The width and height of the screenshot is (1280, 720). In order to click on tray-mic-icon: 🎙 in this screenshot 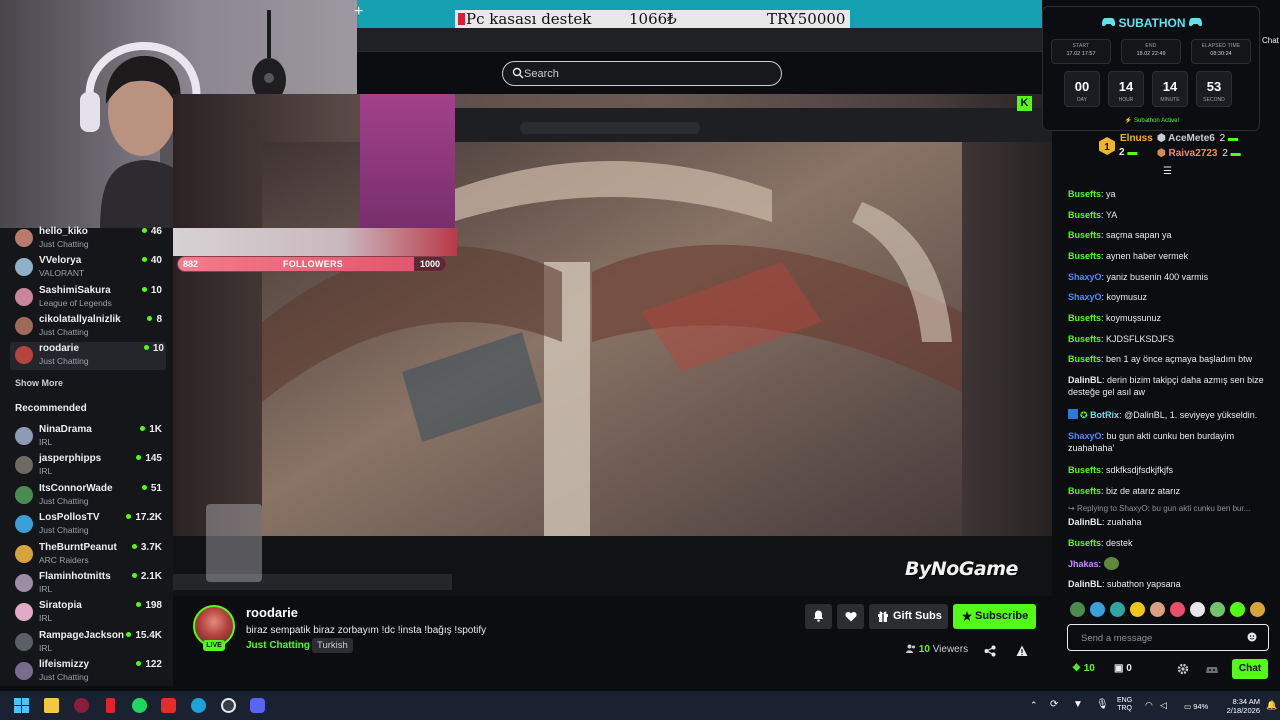, I will do `click(1102, 704)`.